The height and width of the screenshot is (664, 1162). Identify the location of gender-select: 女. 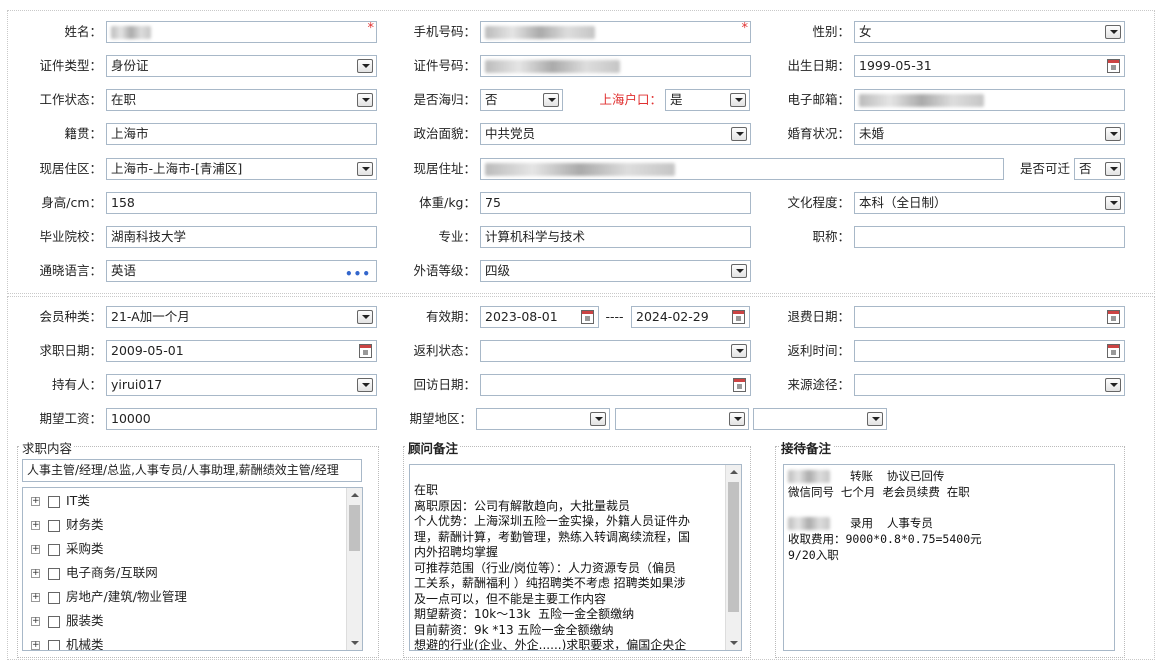
(989, 32).